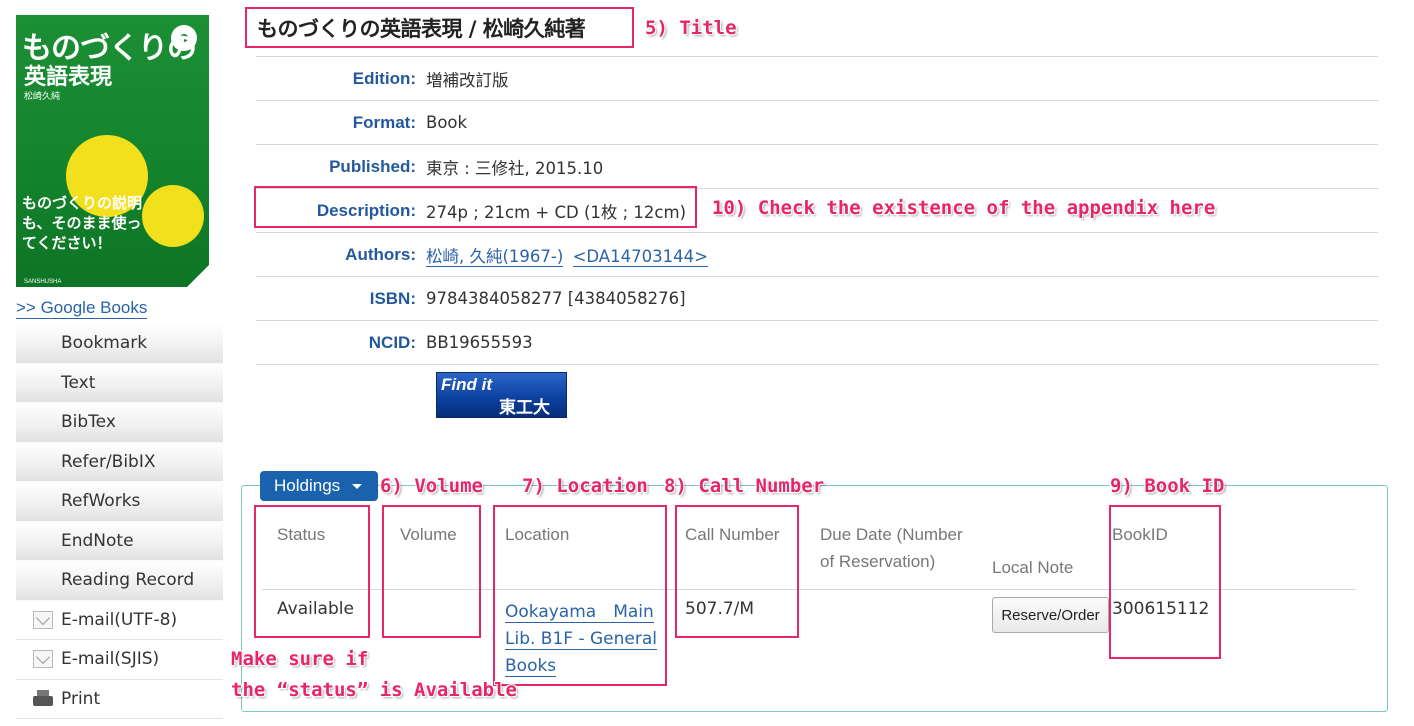  Describe the element at coordinates (475, 207) in the screenshot. I see `description-highlight-box` at that location.